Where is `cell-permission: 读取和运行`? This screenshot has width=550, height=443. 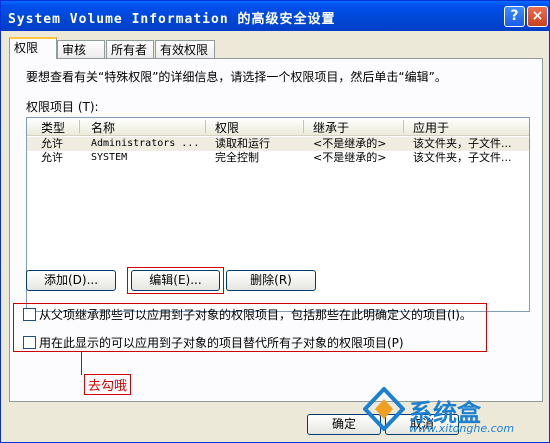 cell-permission: 读取和运行 is located at coordinates (242, 143).